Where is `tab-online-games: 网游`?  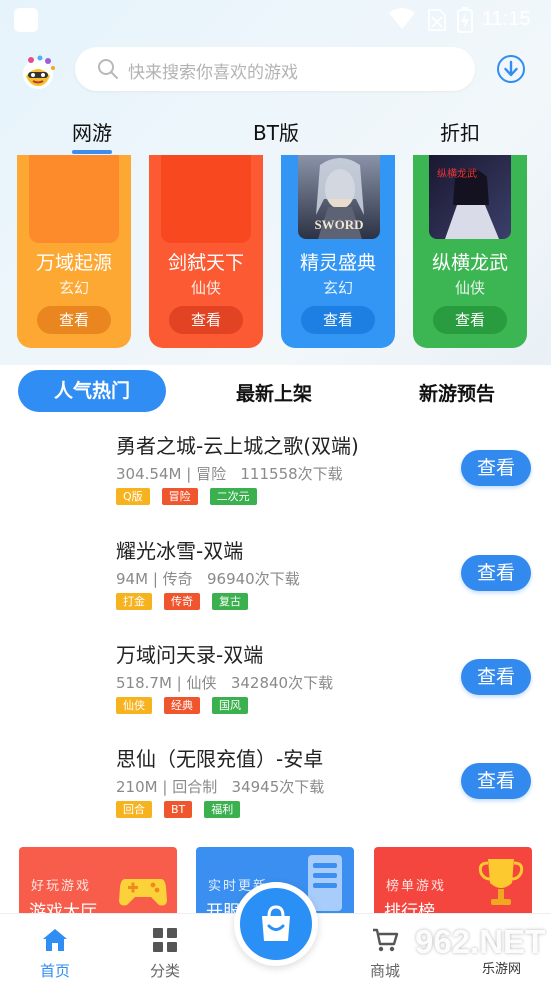 tab-online-games: 网游 is located at coordinates (92, 131).